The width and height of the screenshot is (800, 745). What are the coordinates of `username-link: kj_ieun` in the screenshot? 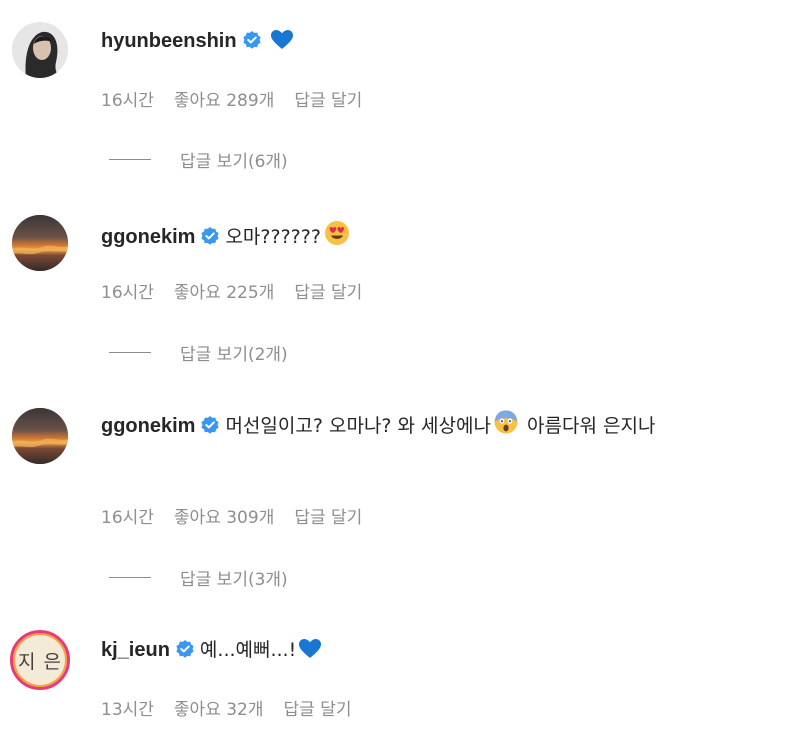 It's located at (135, 650).